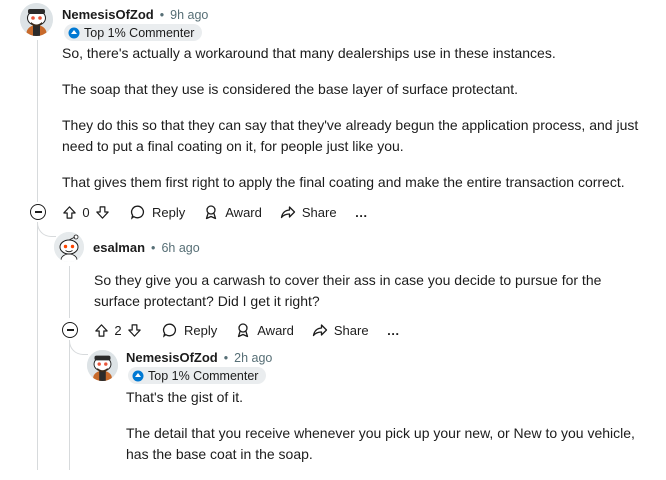 The width and height of the screenshot is (666, 480). What do you see at coordinates (185, 397) in the screenshot?
I see `comment-paragraph: That's the gist of it.` at bounding box center [185, 397].